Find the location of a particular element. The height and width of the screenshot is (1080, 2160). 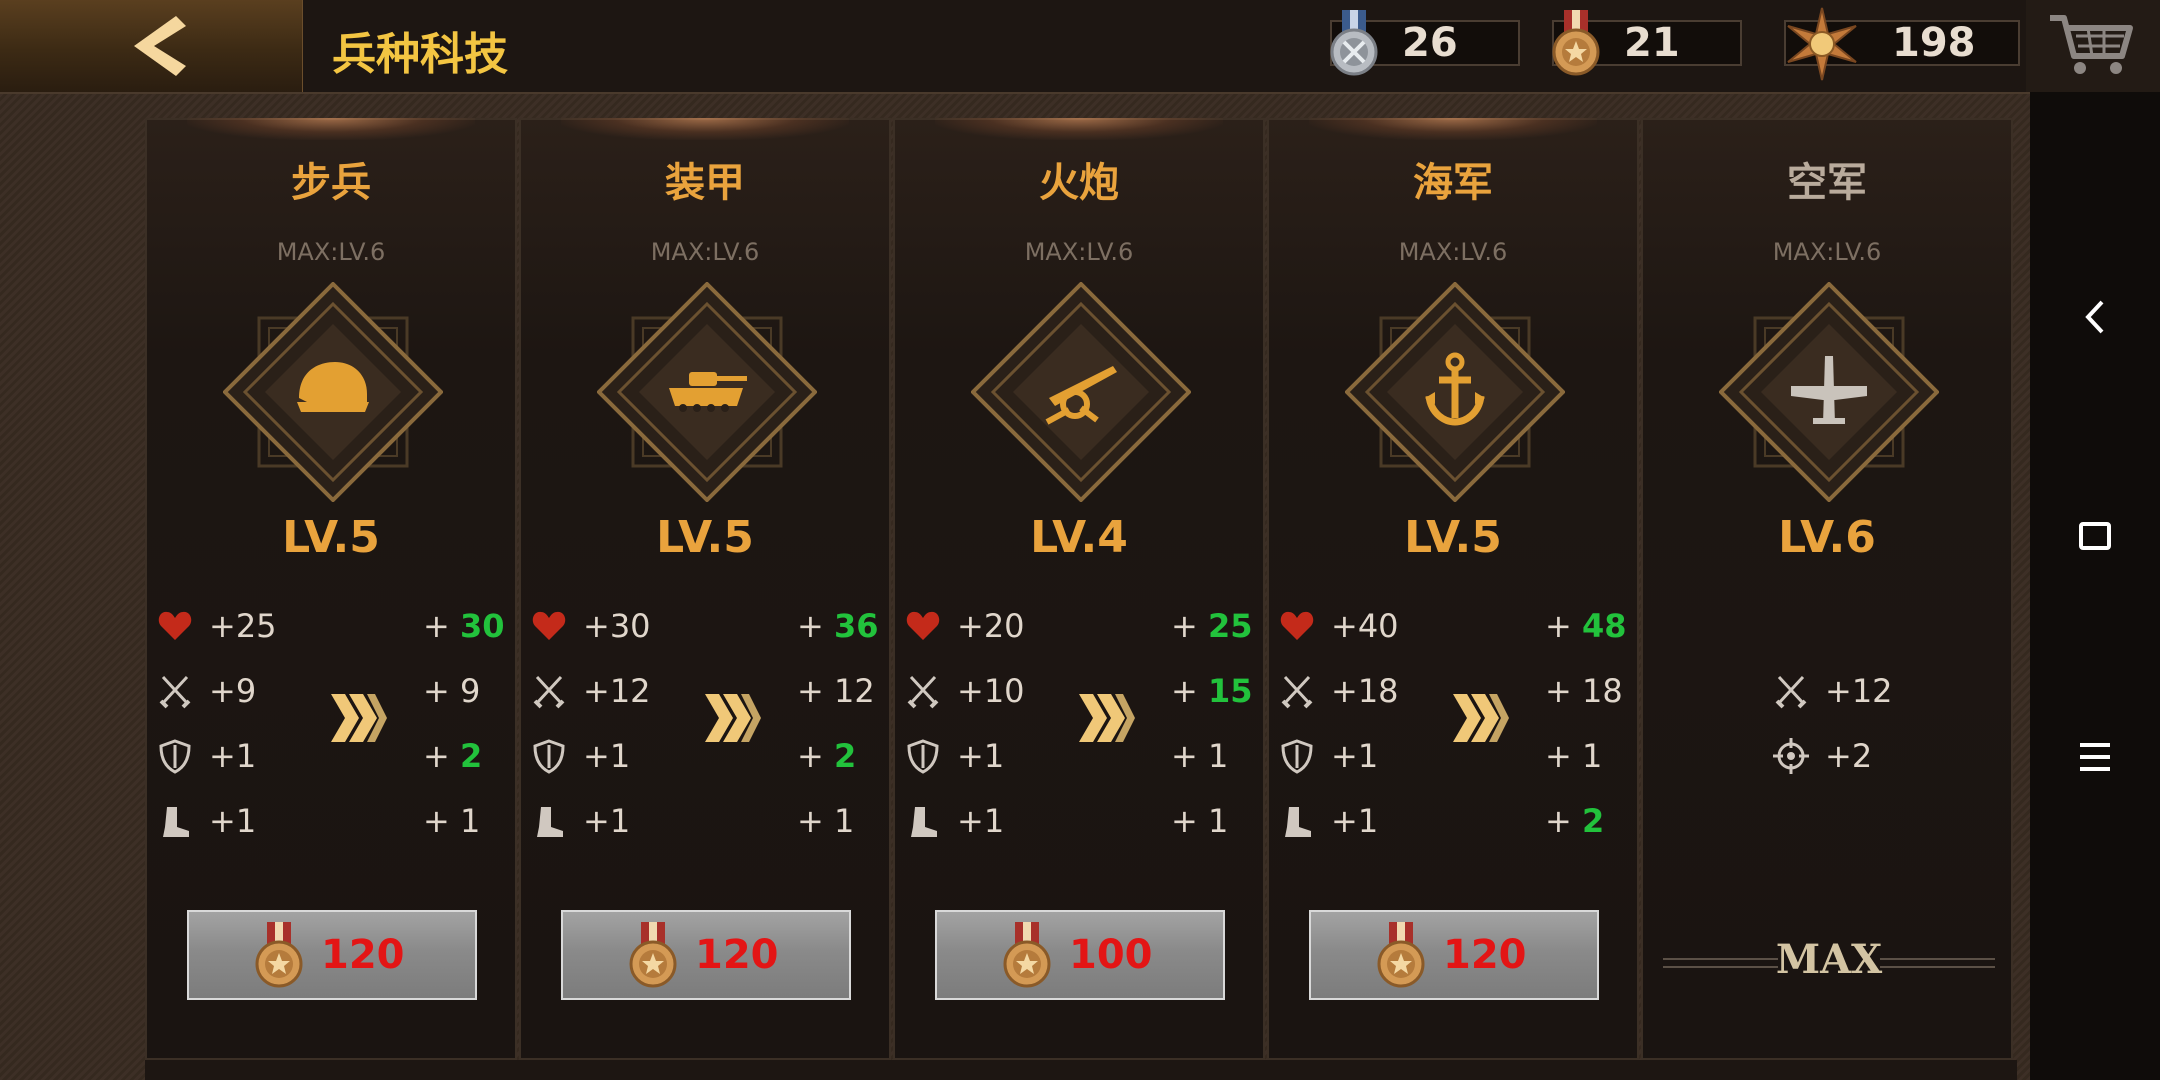

page-title: 兵种科技 is located at coordinates (420, 54).